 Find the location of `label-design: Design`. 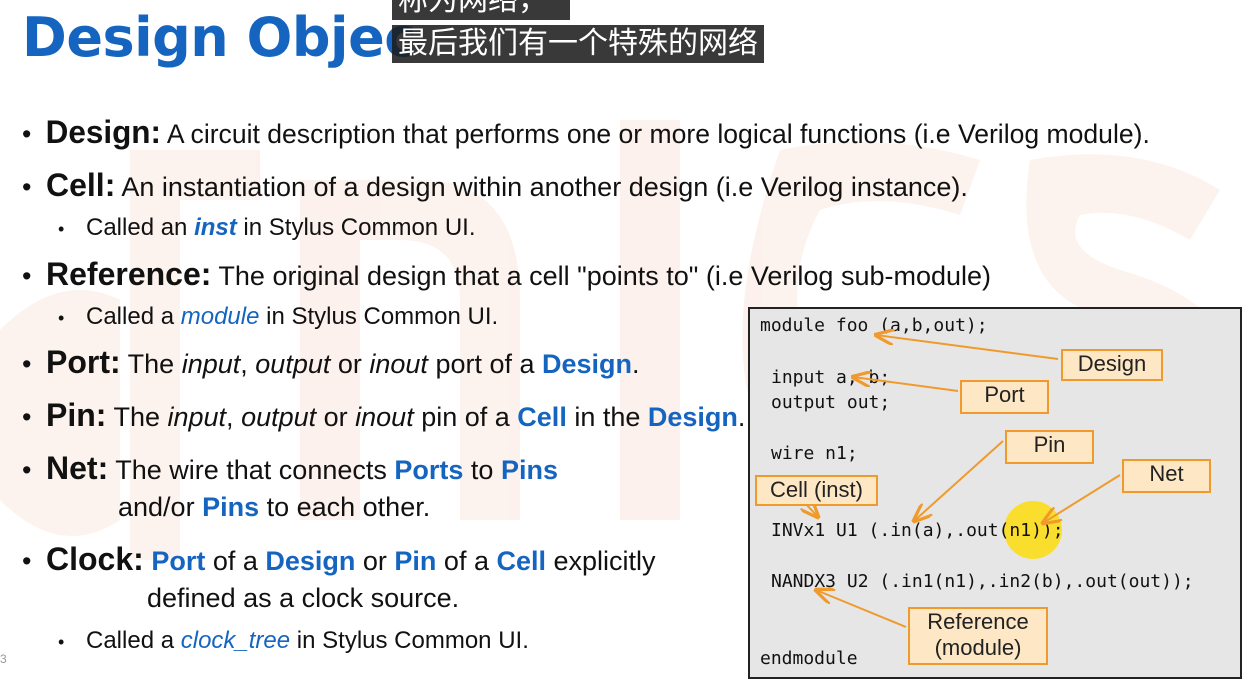

label-design: Design is located at coordinates (1112, 365).